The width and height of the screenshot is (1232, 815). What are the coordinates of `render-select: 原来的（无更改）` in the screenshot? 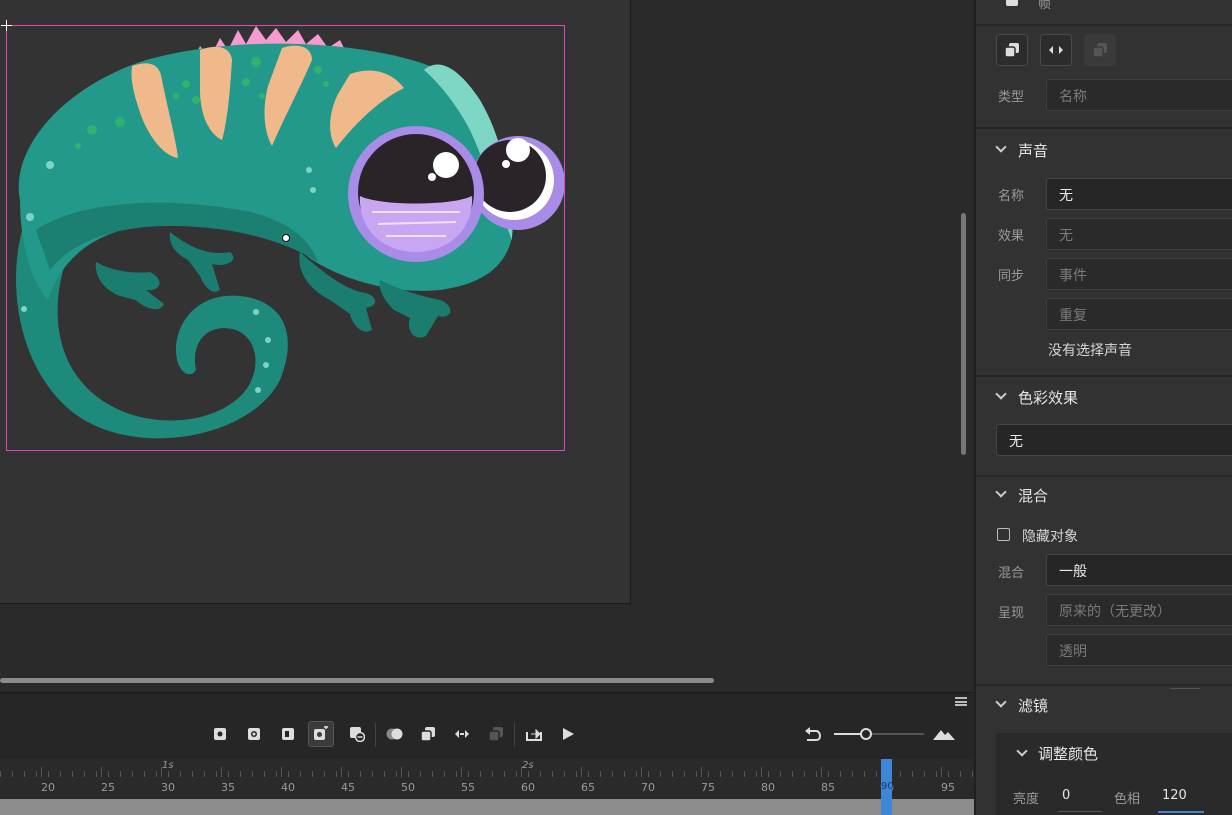 It's located at (1139, 610).